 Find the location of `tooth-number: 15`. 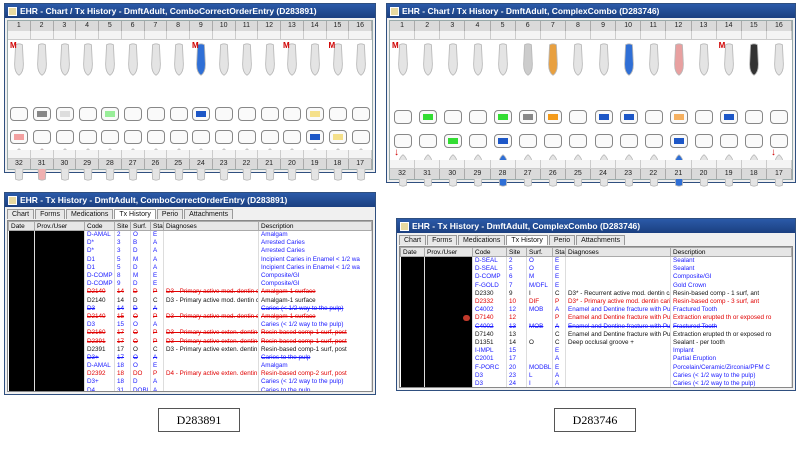

tooth-number: 15 is located at coordinates (338, 26).